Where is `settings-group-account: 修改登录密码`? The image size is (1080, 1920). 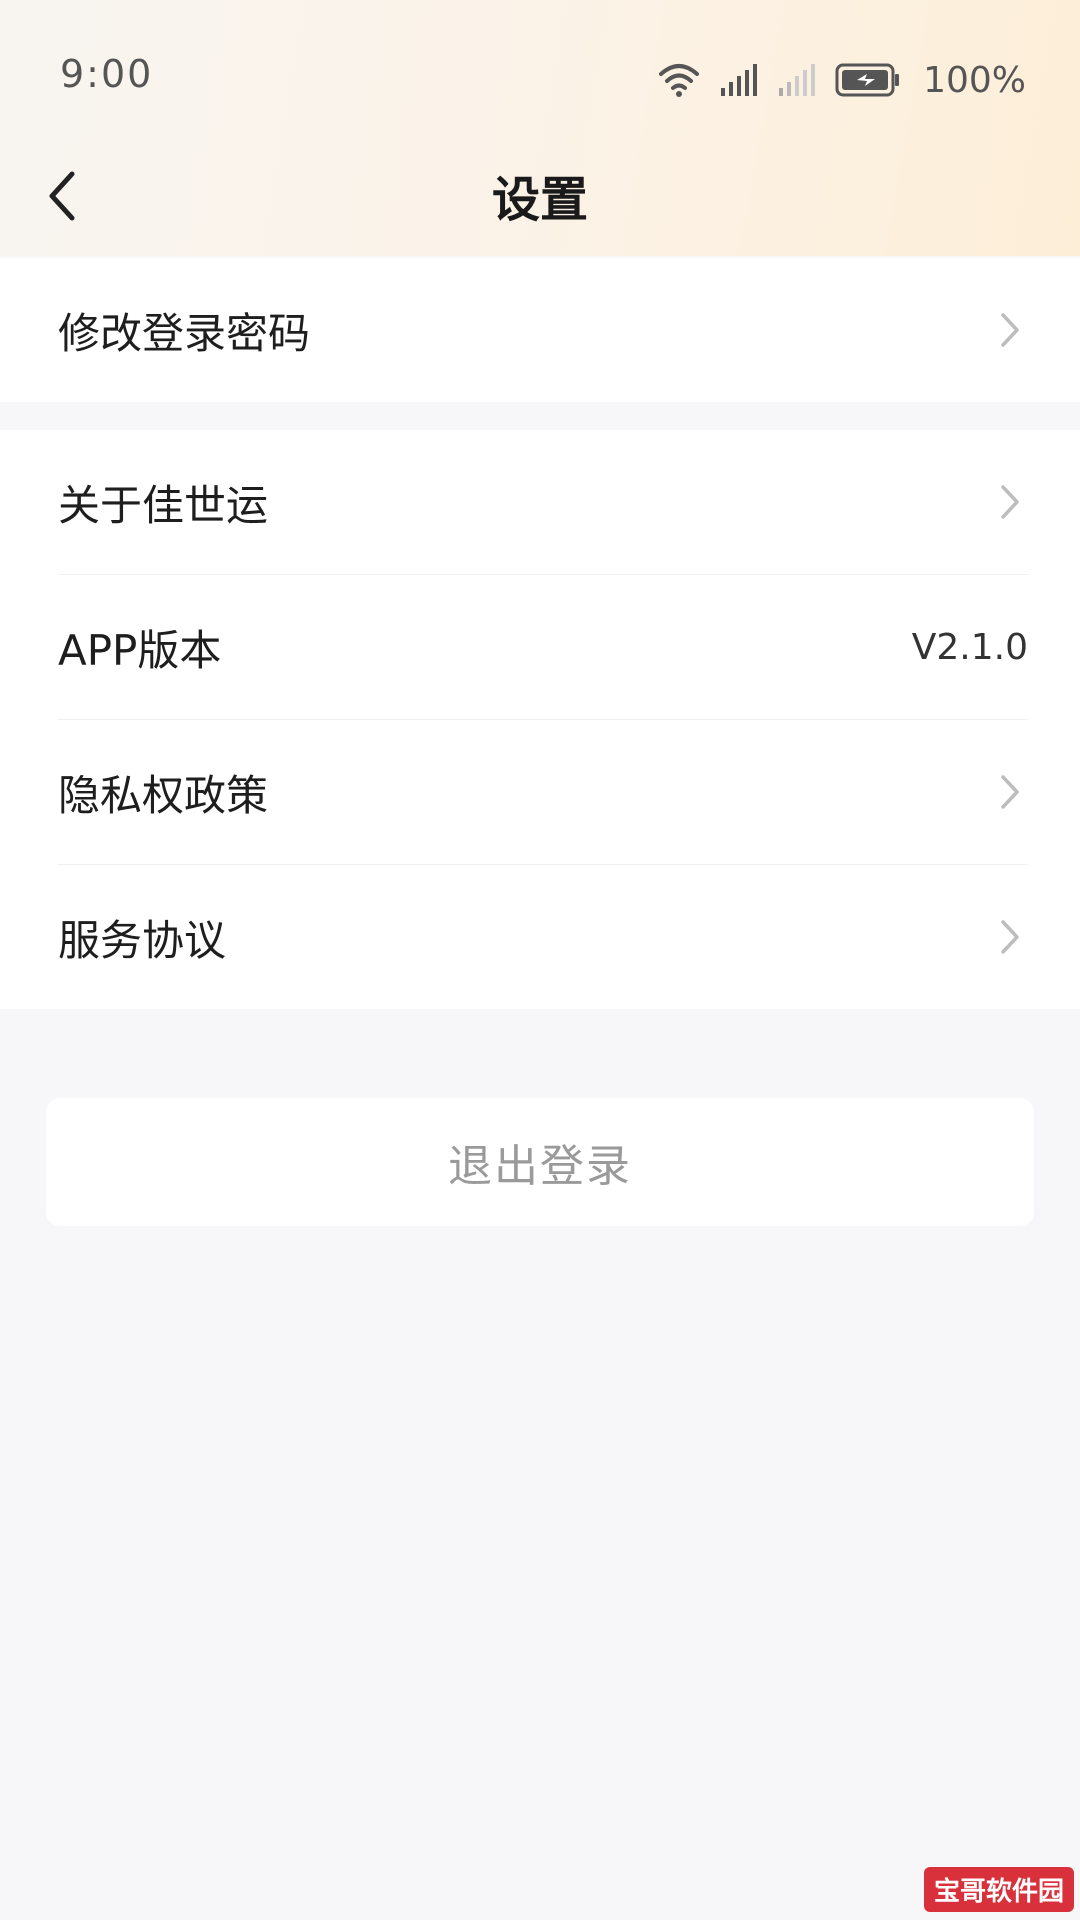
settings-group-account: 修改登录密码 is located at coordinates (540, 330).